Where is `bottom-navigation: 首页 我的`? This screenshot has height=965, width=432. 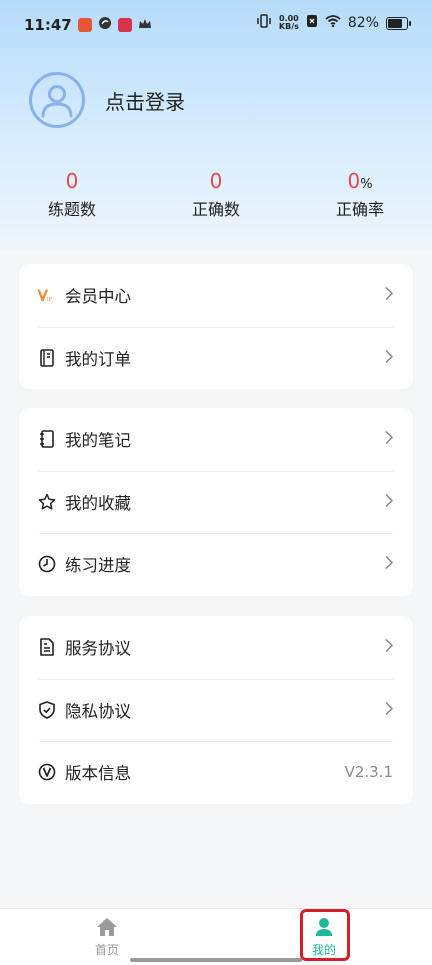 bottom-navigation: 首页 我的 is located at coordinates (216, 936).